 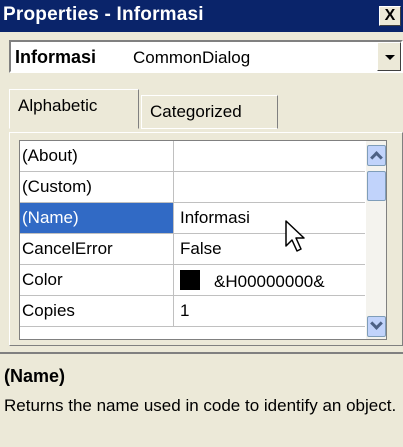 What do you see at coordinates (97, 156) in the screenshot?
I see `property-name: (About)` at bounding box center [97, 156].